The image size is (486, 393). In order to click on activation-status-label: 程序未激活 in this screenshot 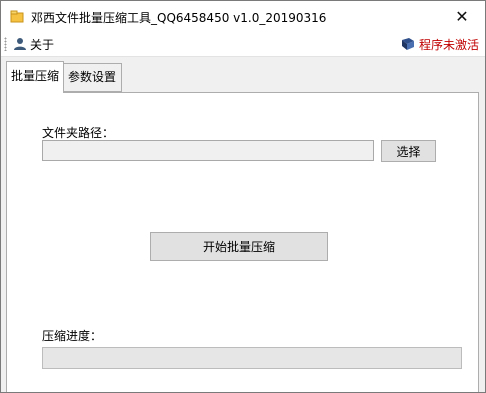, I will do `click(448, 44)`.